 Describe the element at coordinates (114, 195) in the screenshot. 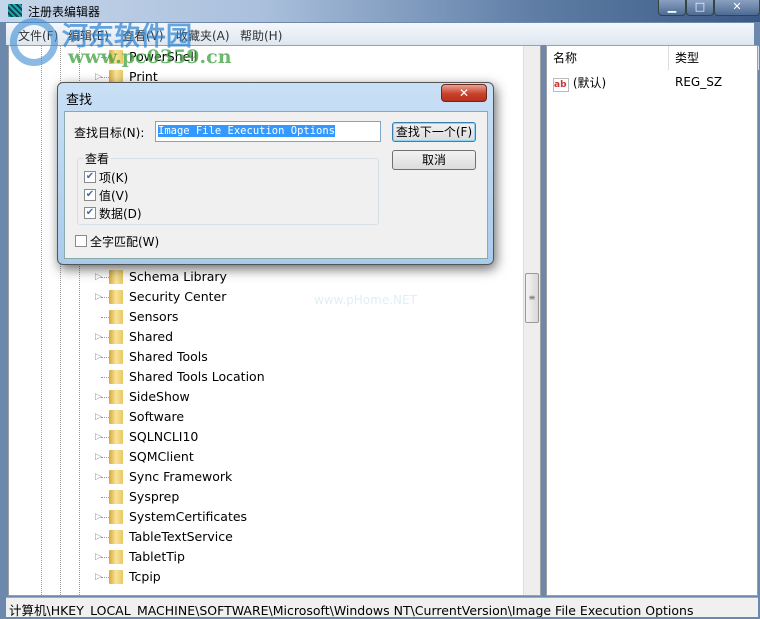

I see `checkbox-label: 值(V)` at that location.